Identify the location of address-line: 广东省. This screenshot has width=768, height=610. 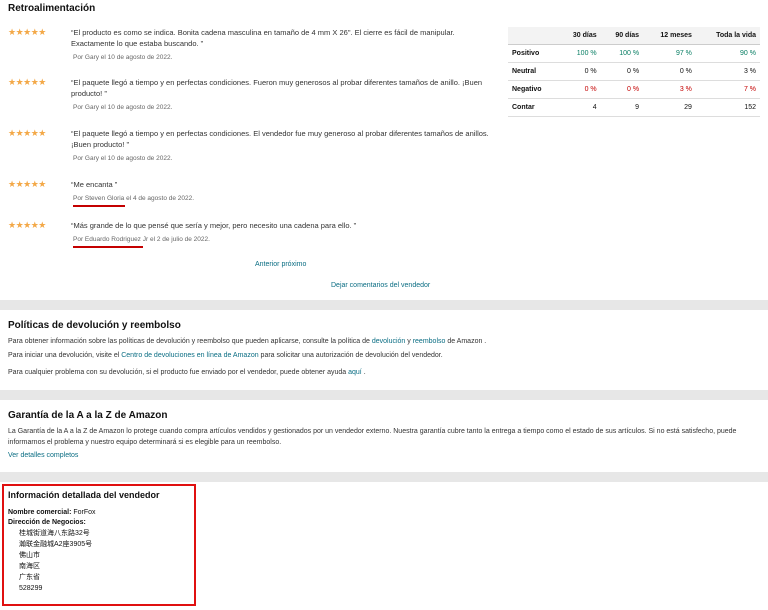
(29, 577).